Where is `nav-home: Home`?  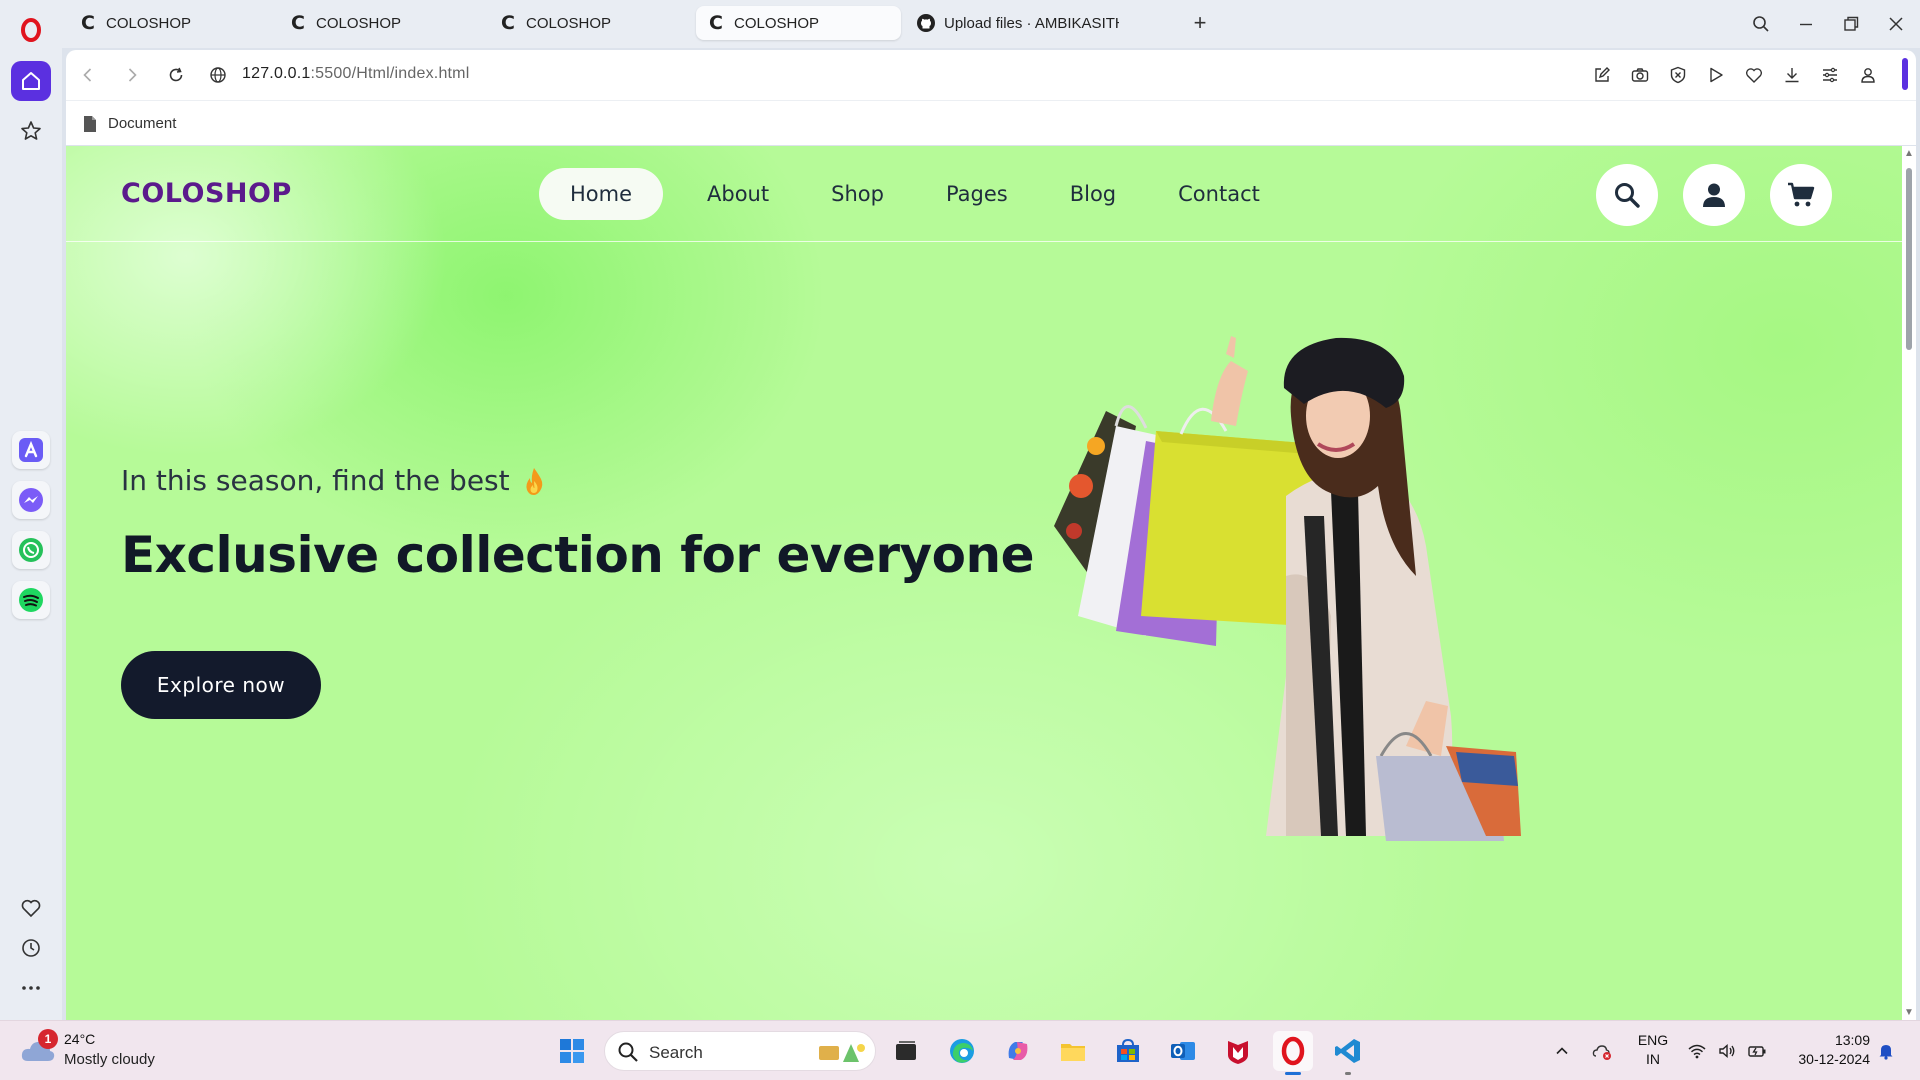
nav-home: Home is located at coordinates (601, 194).